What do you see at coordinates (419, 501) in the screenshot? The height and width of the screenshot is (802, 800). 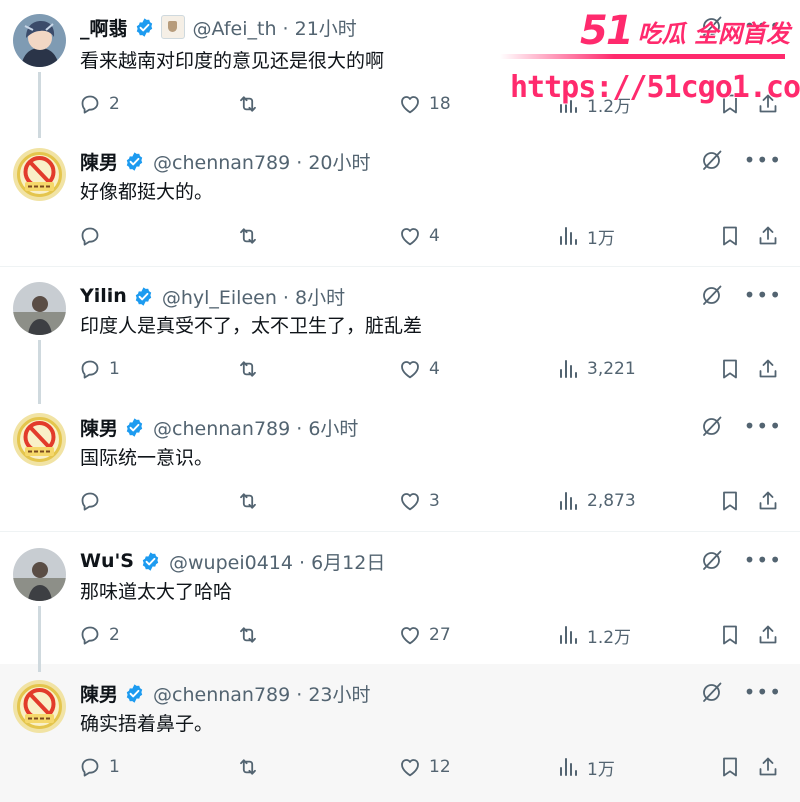 I see `like-button: 3` at bounding box center [419, 501].